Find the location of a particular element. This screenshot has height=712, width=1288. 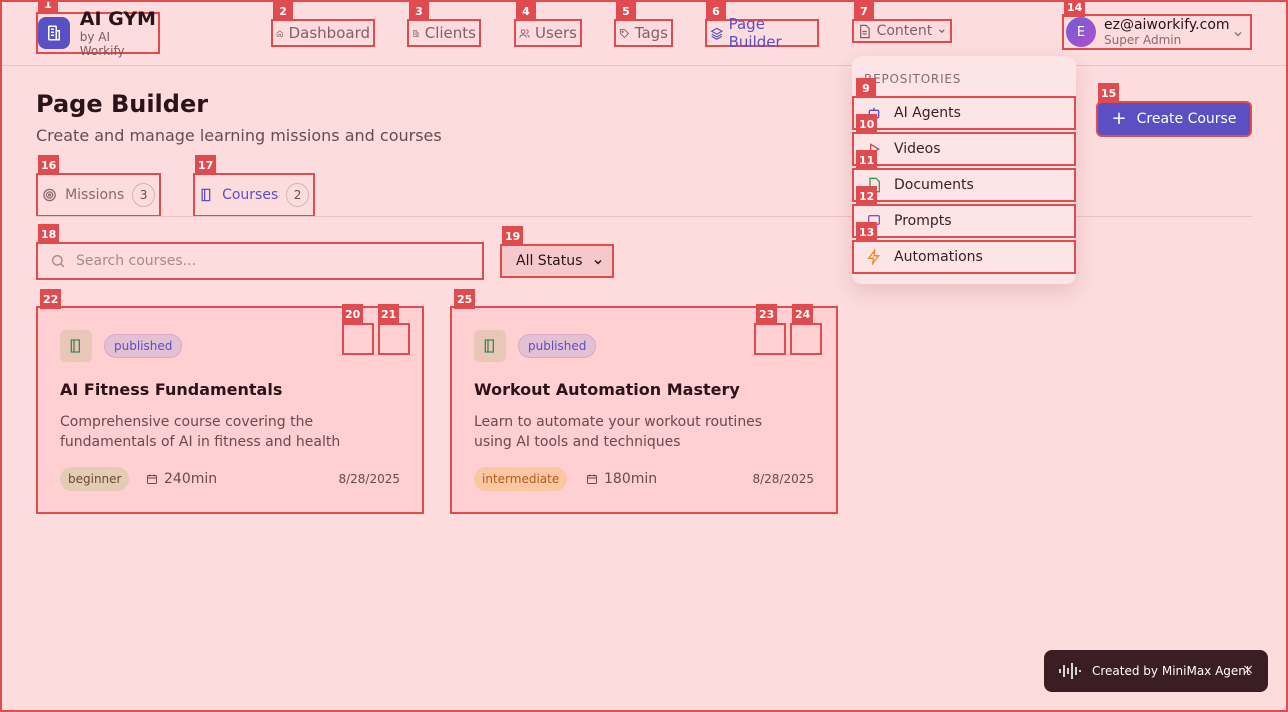

marker-label: 15 is located at coordinates (1109, 93).